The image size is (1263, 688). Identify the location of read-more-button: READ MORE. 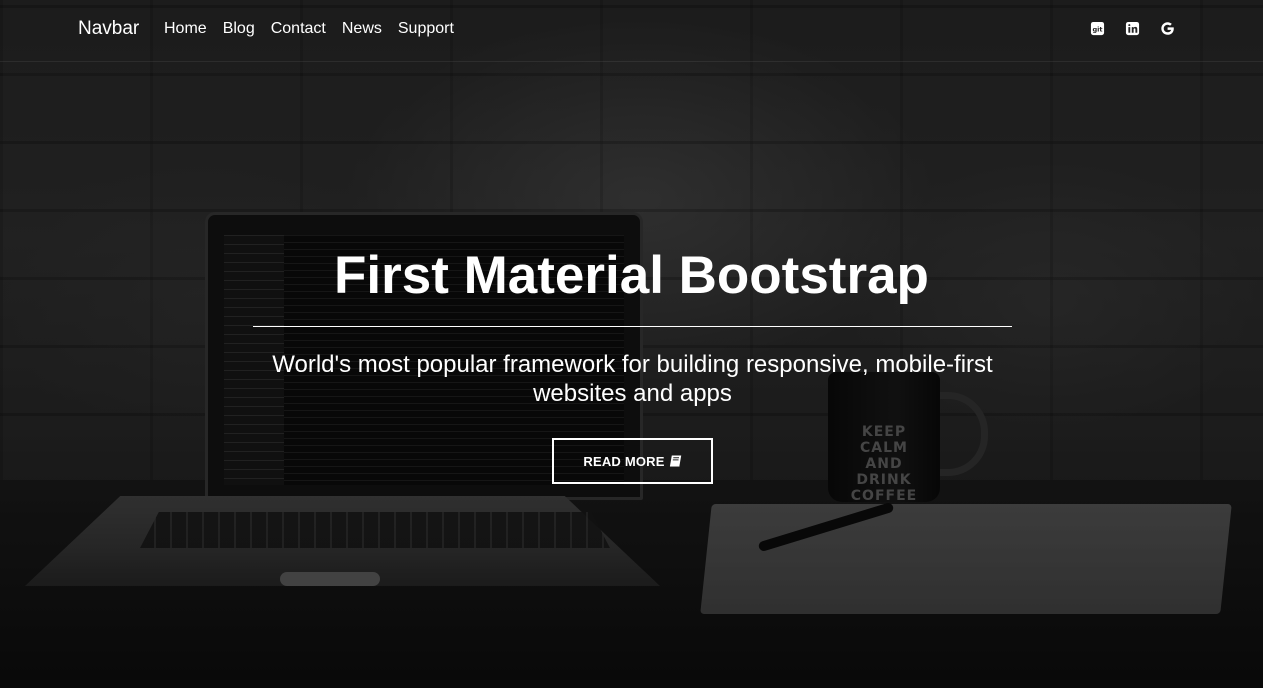
(632, 461).